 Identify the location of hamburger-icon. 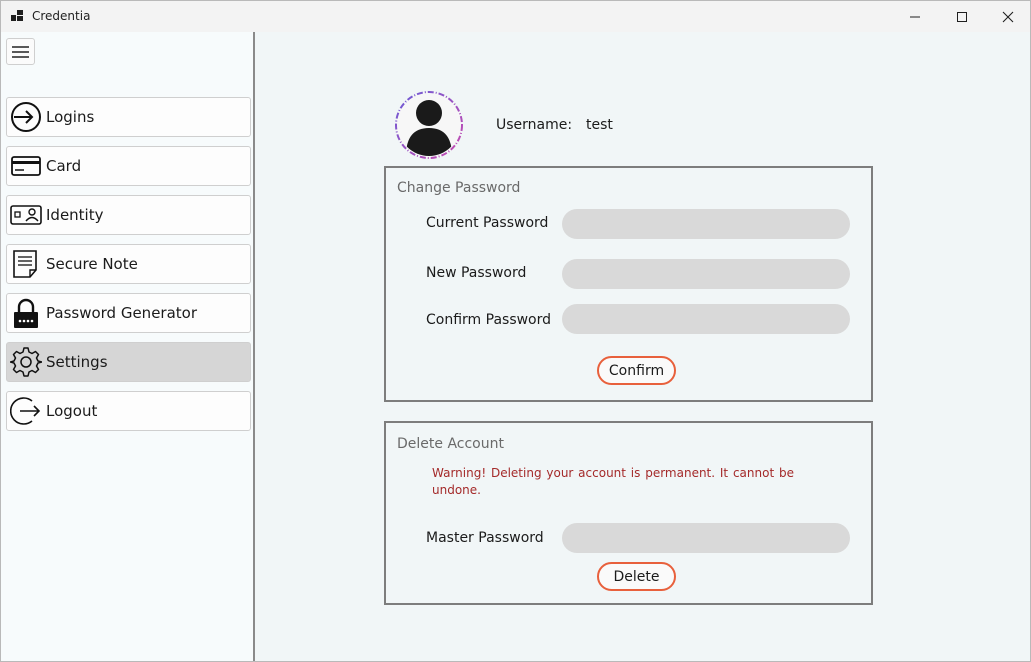
(20, 51).